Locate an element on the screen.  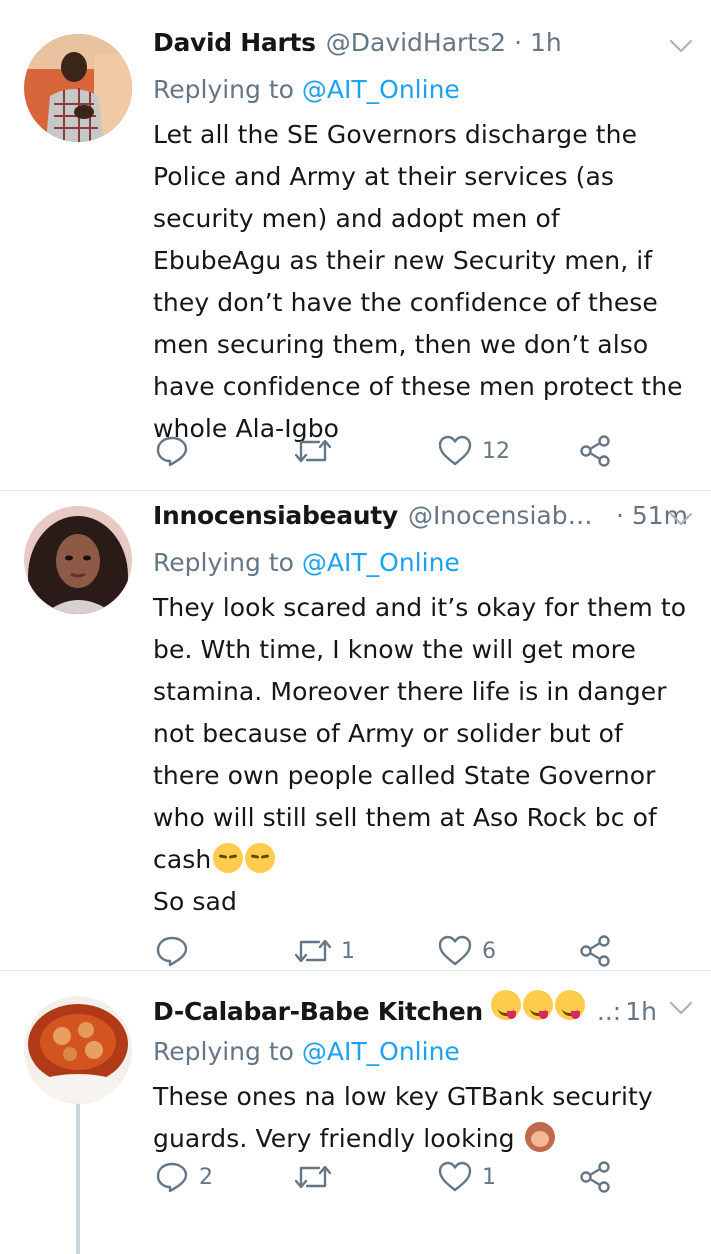
see-no-evil-monkey-emoji is located at coordinates (539, 1137).